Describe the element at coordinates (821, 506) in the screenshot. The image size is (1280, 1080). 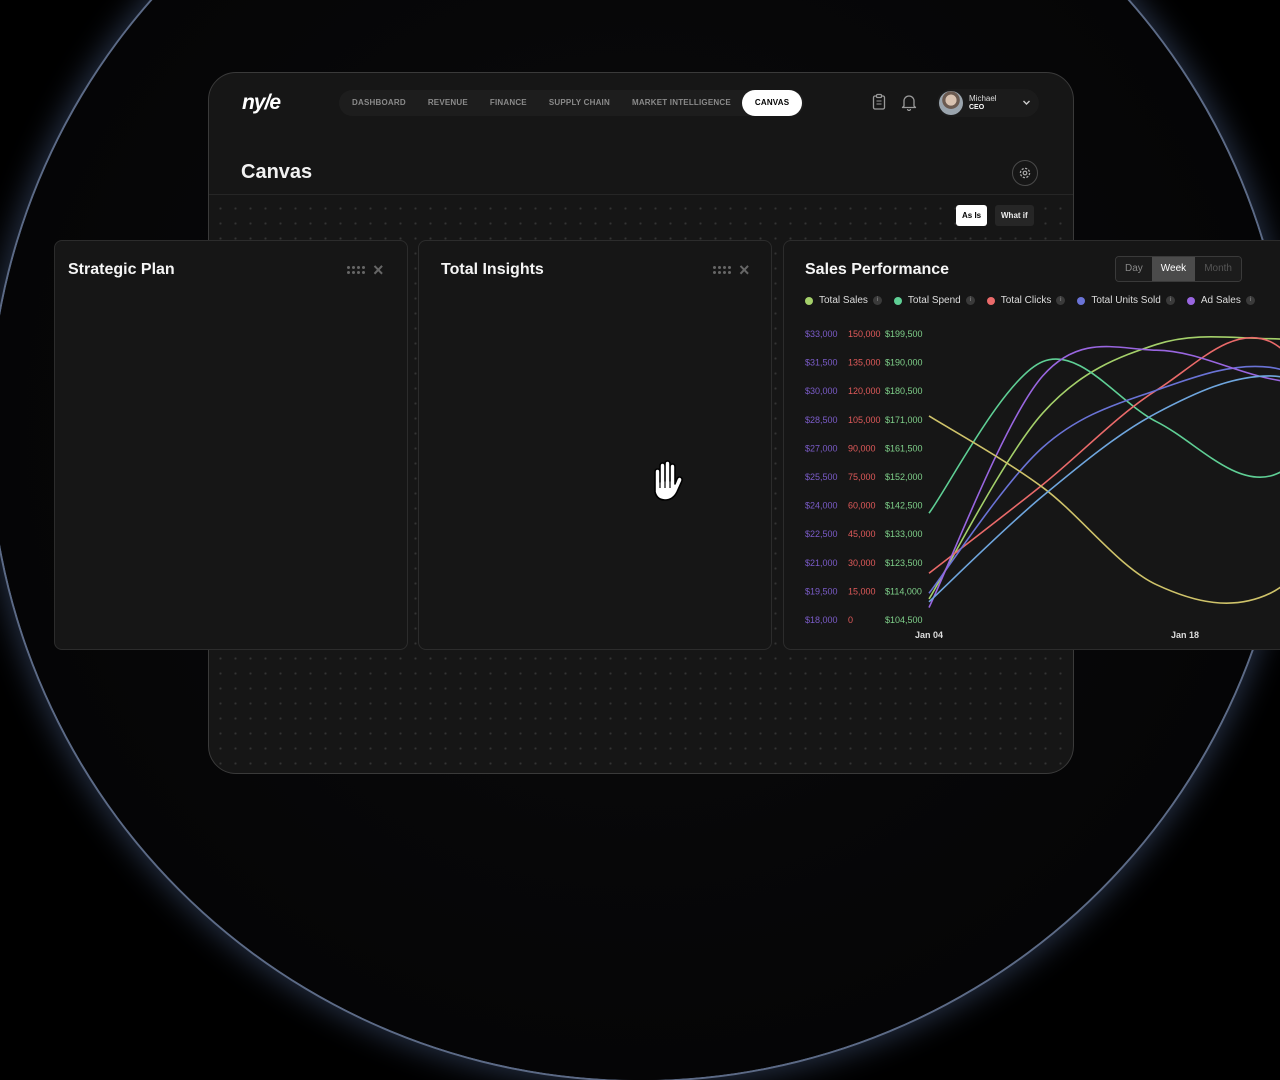
I see `y-tick-label: $24,000` at that location.